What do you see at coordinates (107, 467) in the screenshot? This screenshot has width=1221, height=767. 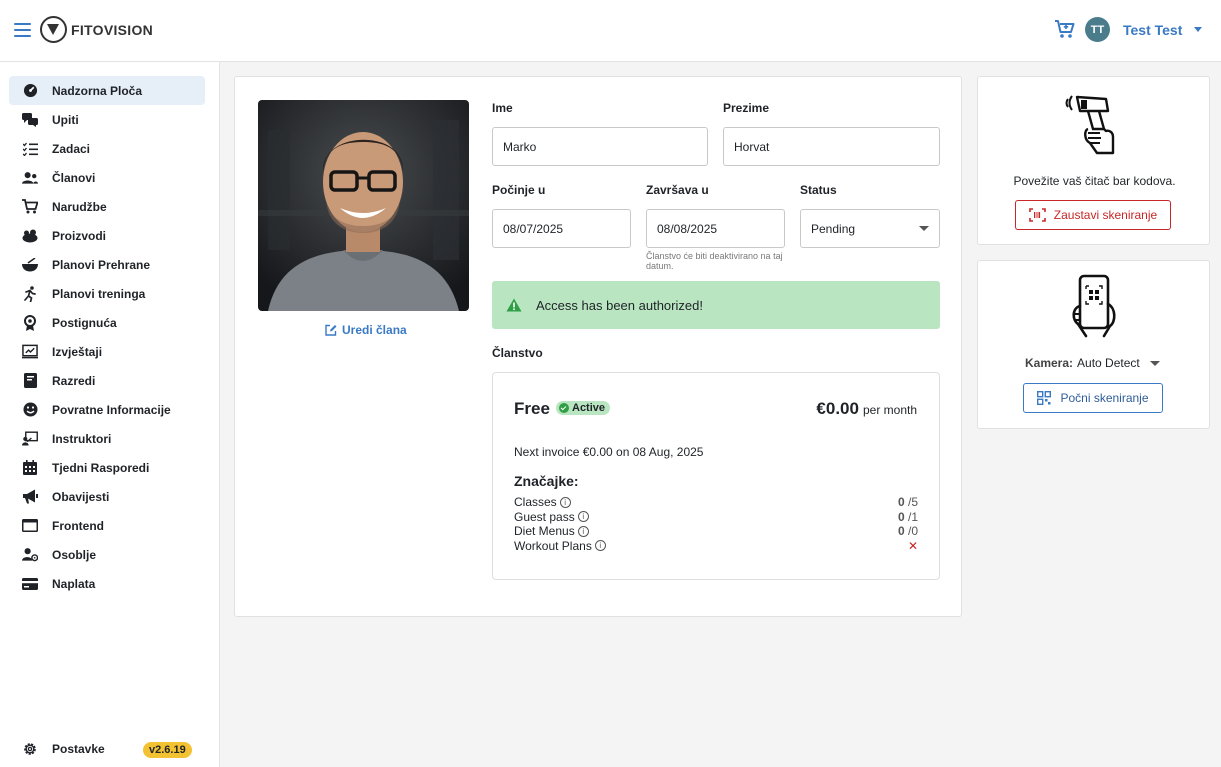 I see `sidebar-item-weekly-schedules: Tjedni Rasporedi` at bounding box center [107, 467].